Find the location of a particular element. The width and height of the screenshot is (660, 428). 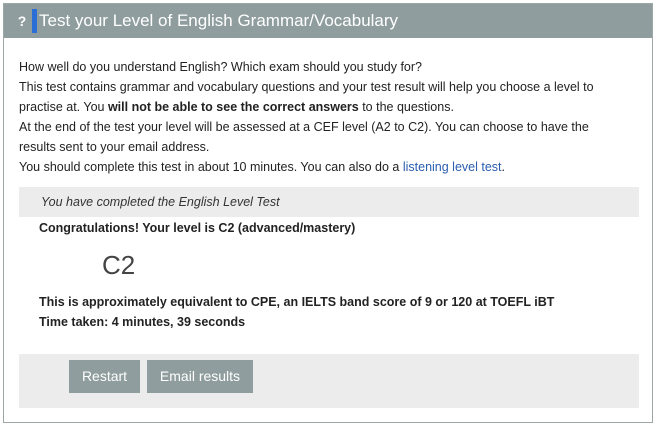

intro-text-segment: to the questions. is located at coordinates (406, 107).